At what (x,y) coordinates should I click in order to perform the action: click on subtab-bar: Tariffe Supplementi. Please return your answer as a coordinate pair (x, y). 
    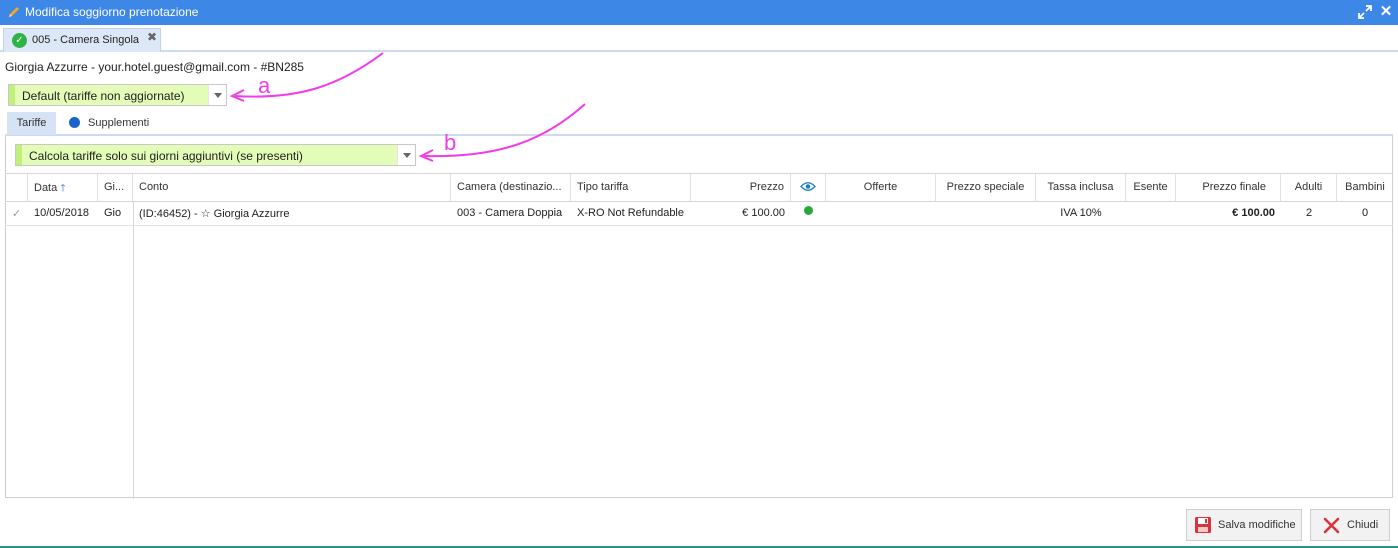
    Looking at the image, I should click on (699, 124).